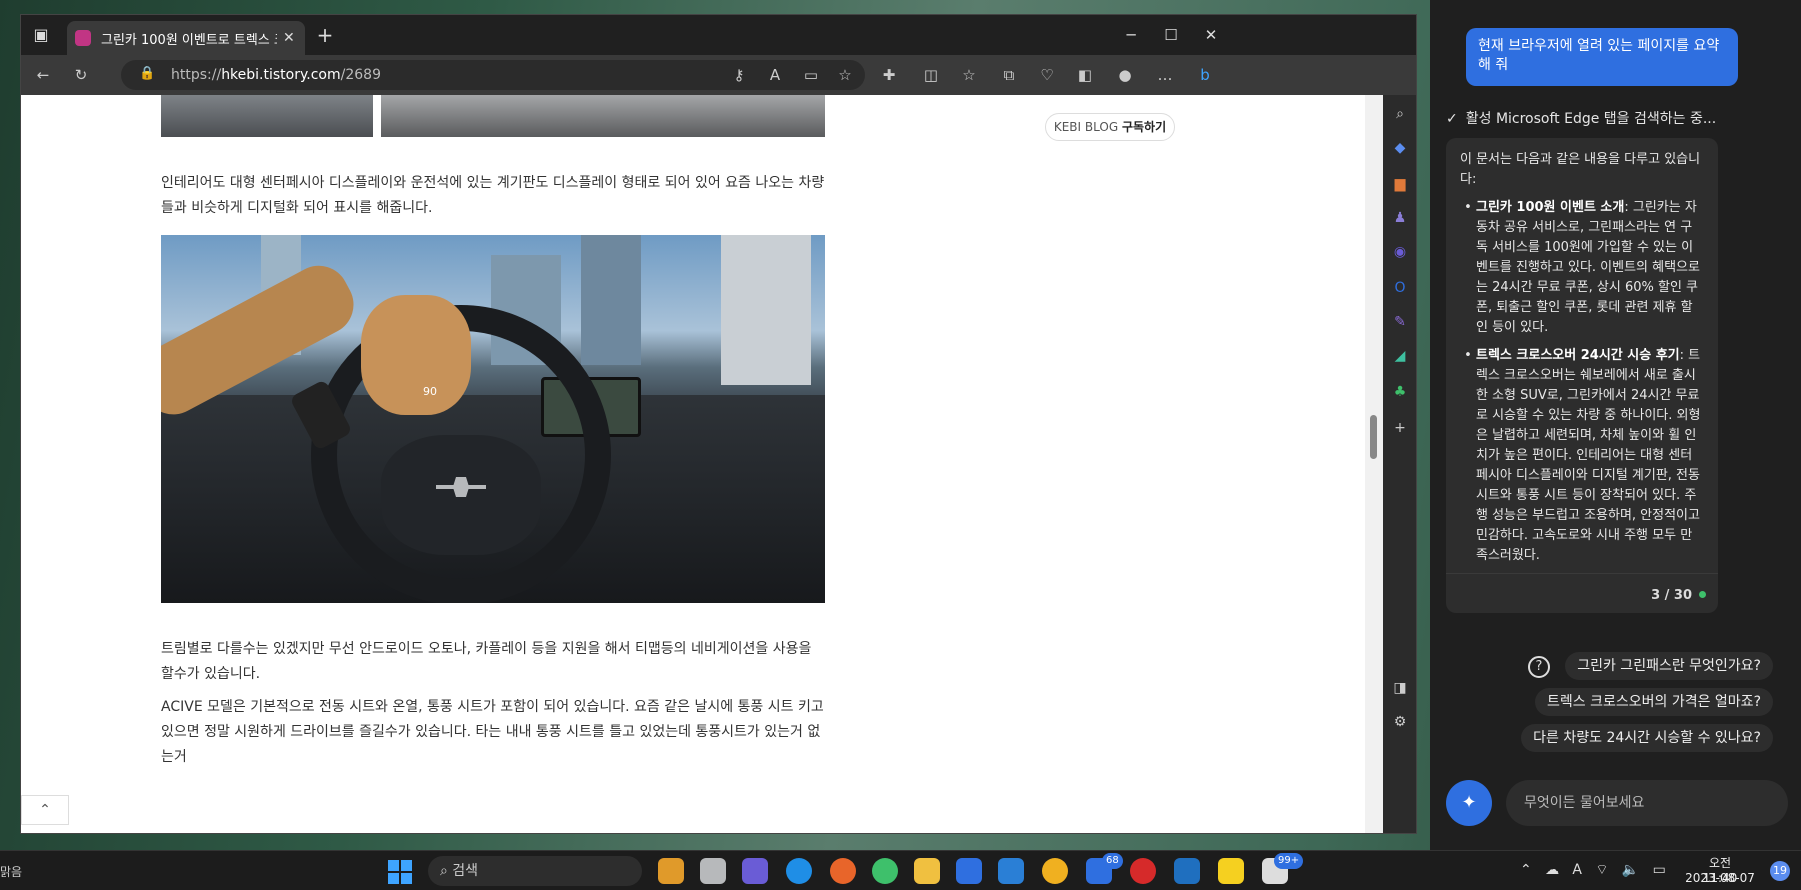 Image resolution: width=1801 pixels, height=890 pixels. I want to click on notification-badge: 99+, so click(1289, 861).